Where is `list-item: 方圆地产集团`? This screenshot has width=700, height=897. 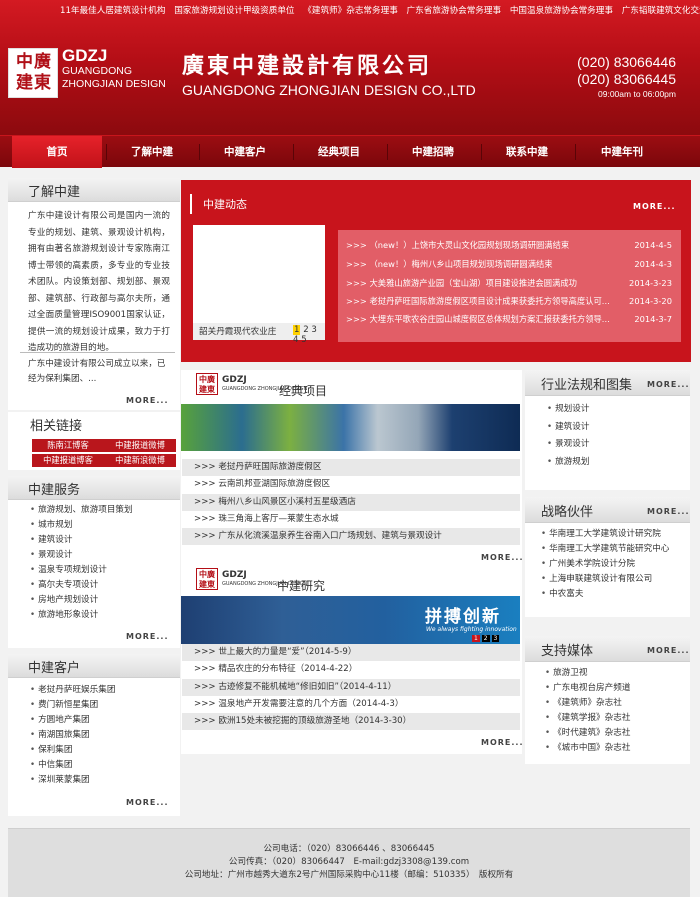
list-item: 方圆地产集团 is located at coordinates (72, 720).